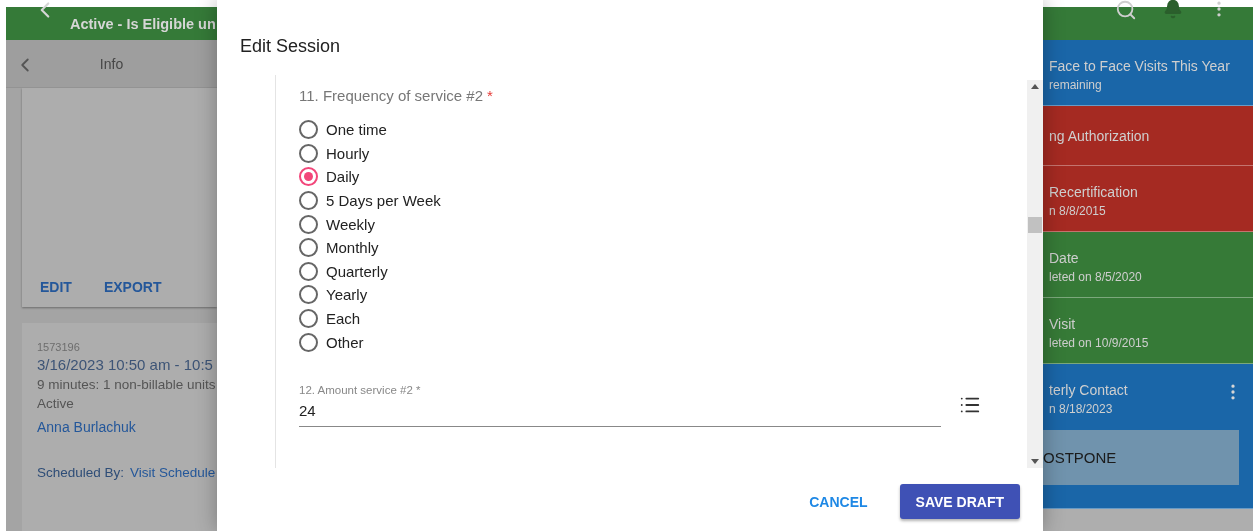 This screenshot has width=1253, height=531. I want to click on search-icon, so click(1126, 10).